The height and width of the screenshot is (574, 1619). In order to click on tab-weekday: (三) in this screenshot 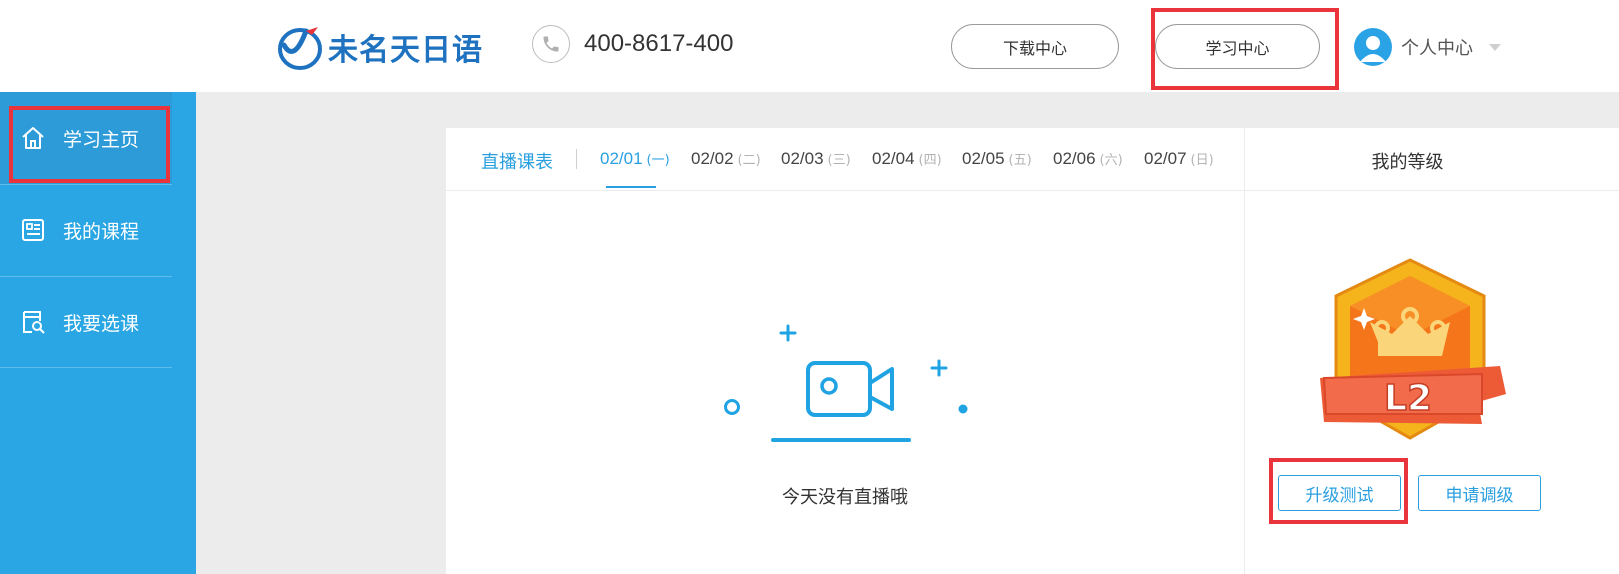, I will do `click(839, 160)`.